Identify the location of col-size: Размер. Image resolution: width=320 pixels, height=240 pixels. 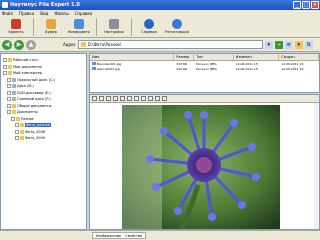
(184, 57).